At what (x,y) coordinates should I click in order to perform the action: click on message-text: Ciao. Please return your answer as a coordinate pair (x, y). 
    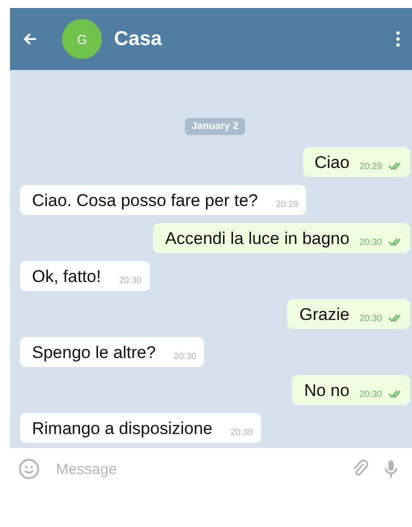
    Looking at the image, I should click on (332, 163).